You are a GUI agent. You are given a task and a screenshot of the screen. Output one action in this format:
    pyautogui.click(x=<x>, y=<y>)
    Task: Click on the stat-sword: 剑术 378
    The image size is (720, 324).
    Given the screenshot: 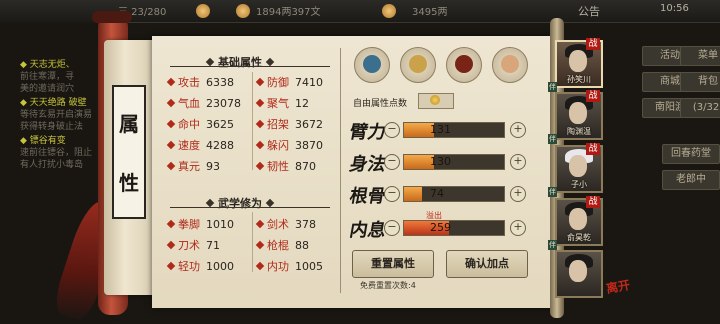 What is the action you would take?
    pyautogui.click(x=285, y=224)
    